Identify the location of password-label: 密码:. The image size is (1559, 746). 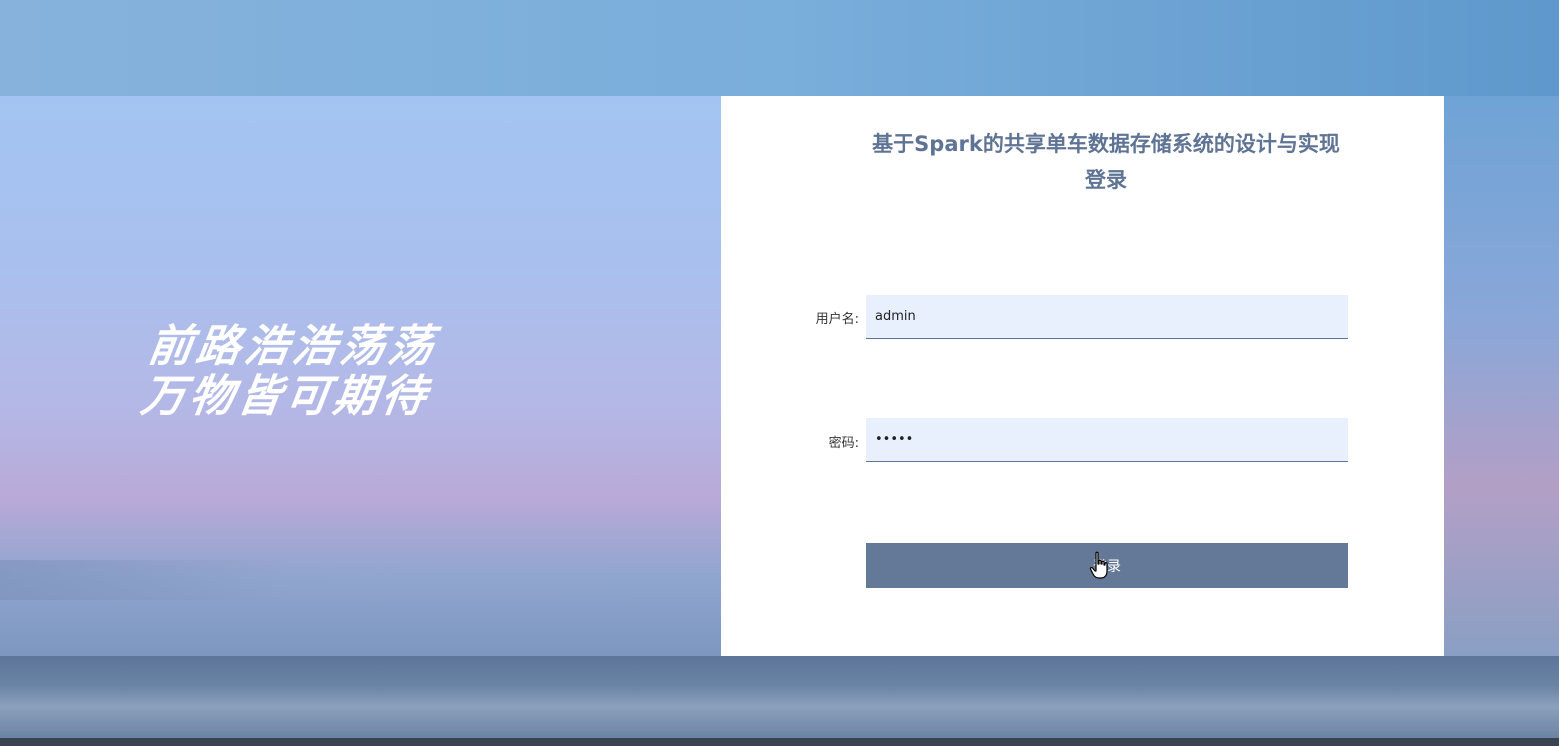
(843, 443).